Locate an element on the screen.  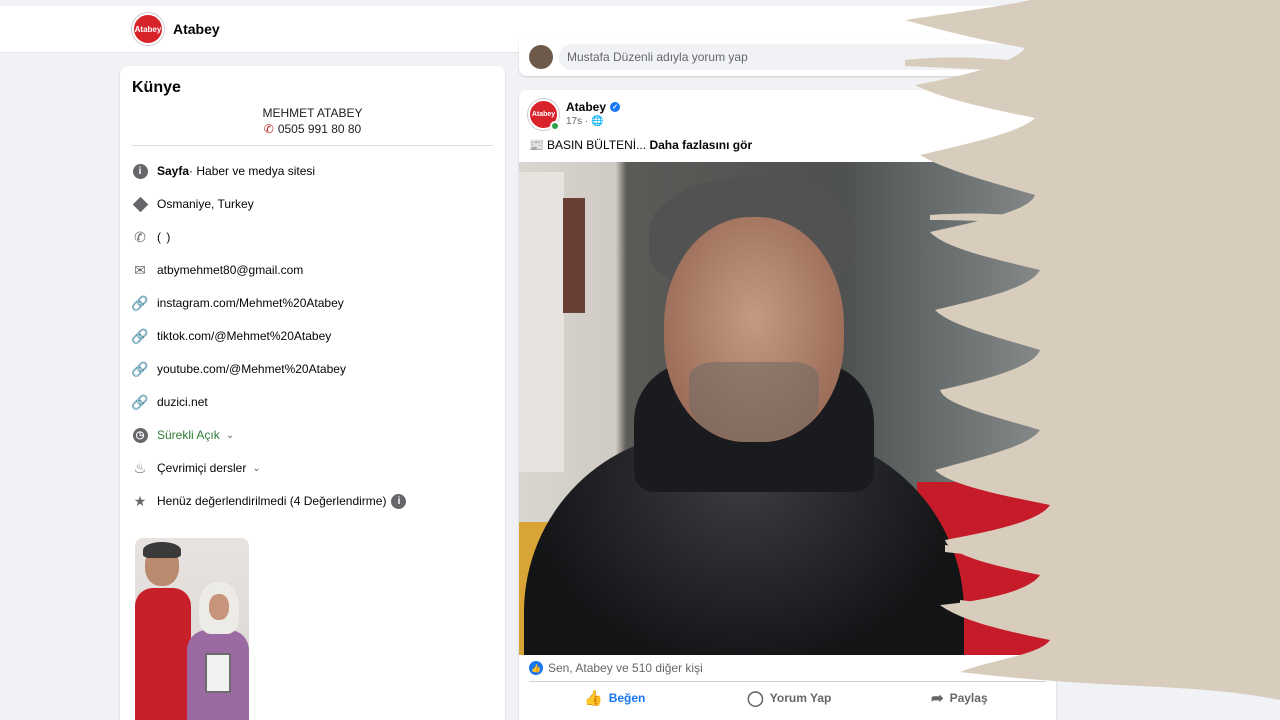
owner-phone: ✆ 0505 991 80 80 is located at coordinates (312, 129).